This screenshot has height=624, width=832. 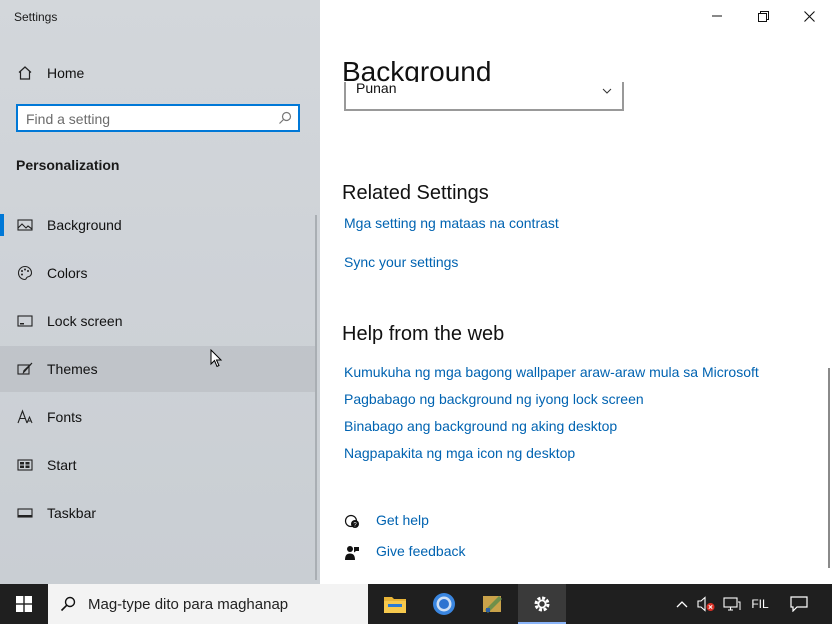 What do you see at coordinates (84, 225) in the screenshot?
I see `sidebar-item-label: Background` at bounding box center [84, 225].